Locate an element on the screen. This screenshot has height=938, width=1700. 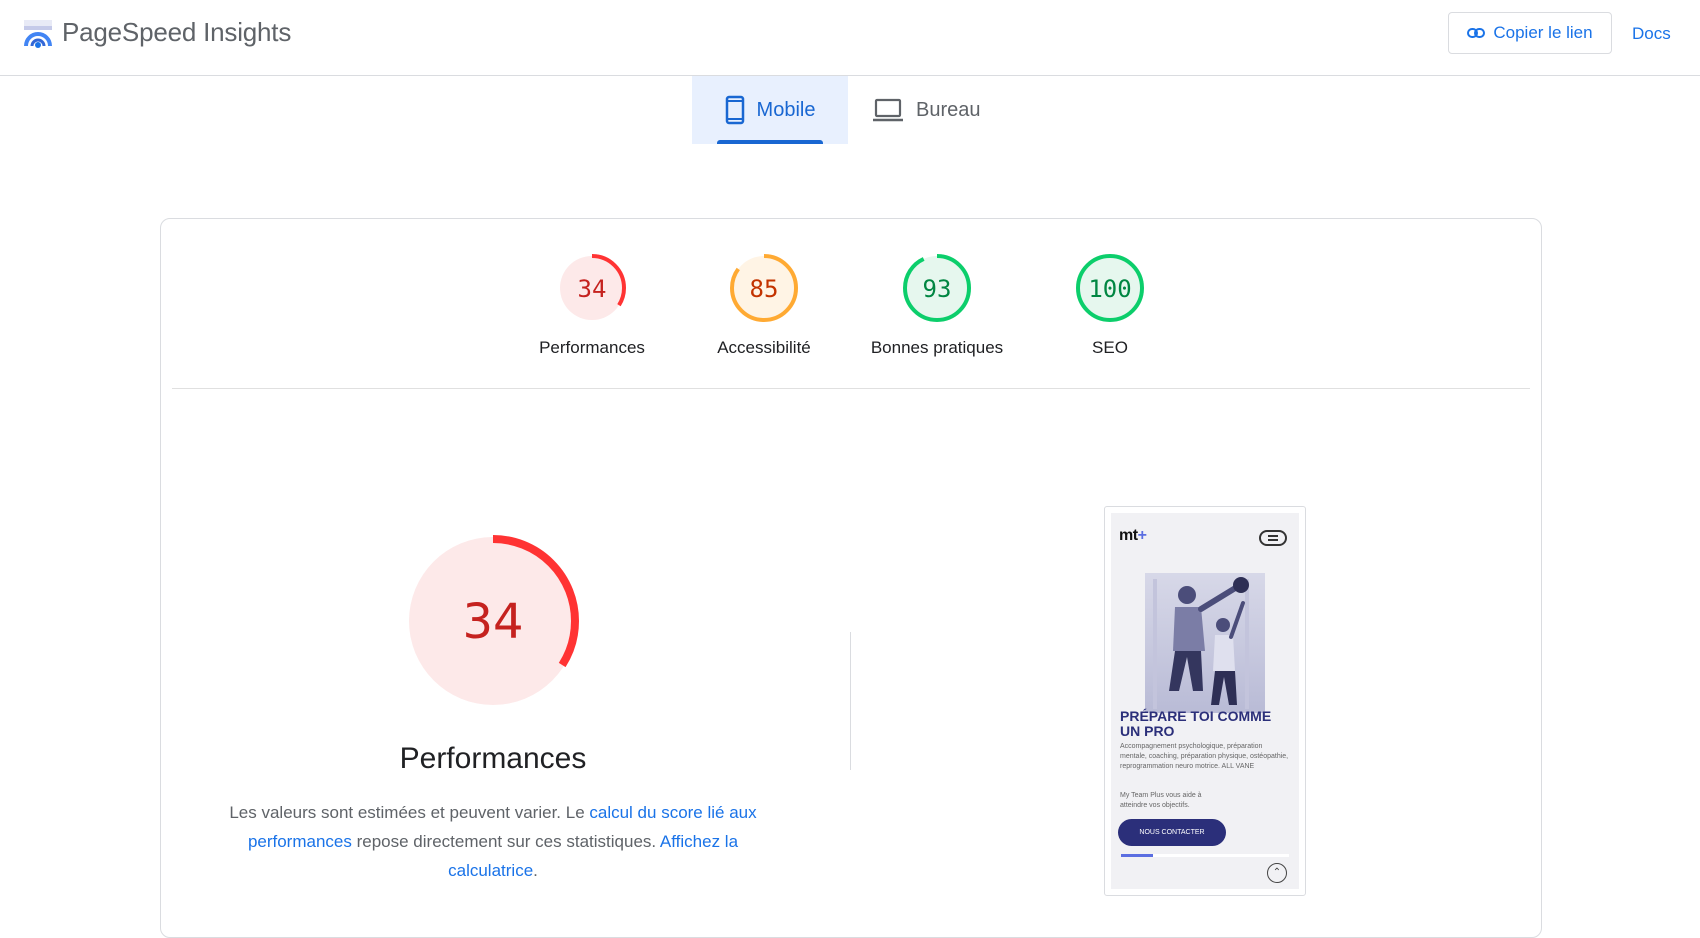
pagespeed-logo-icon is located at coordinates (38, 34).